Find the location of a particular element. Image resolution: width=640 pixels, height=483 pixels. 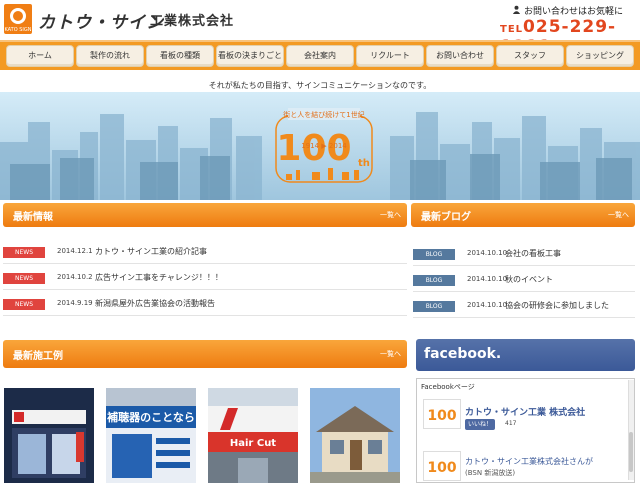

blog-title: 協会の研修会に参加しました is located at coordinates (557, 305).